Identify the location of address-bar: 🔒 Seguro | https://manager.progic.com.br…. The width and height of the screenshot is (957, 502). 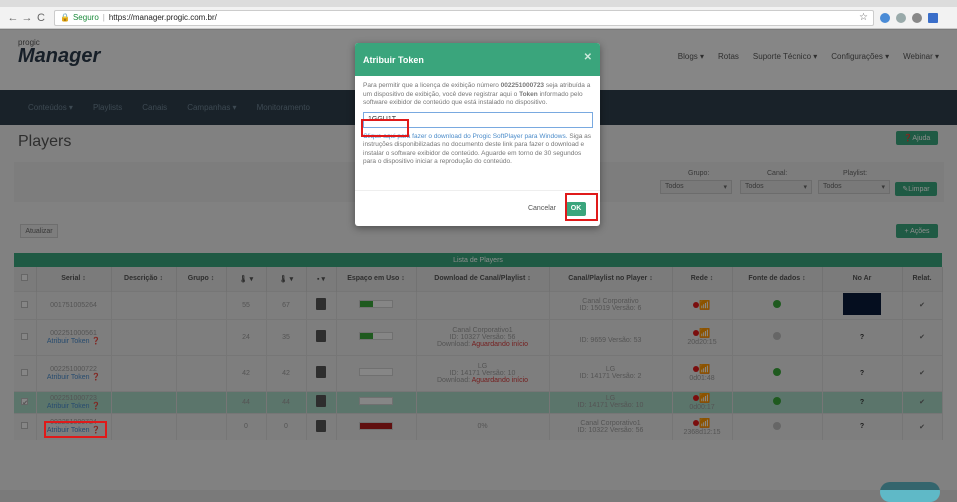
(464, 17).